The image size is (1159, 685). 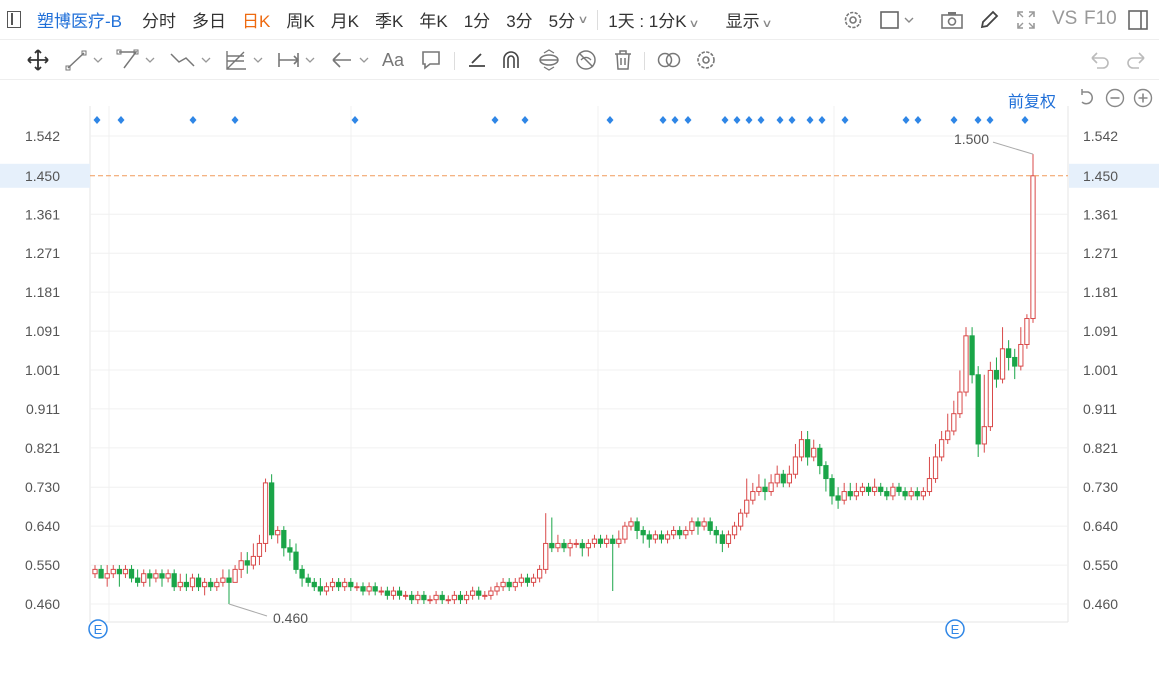 What do you see at coordinates (562, 19) in the screenshot?
I see `period-tab: 5分` at bounding box center [562, 19].